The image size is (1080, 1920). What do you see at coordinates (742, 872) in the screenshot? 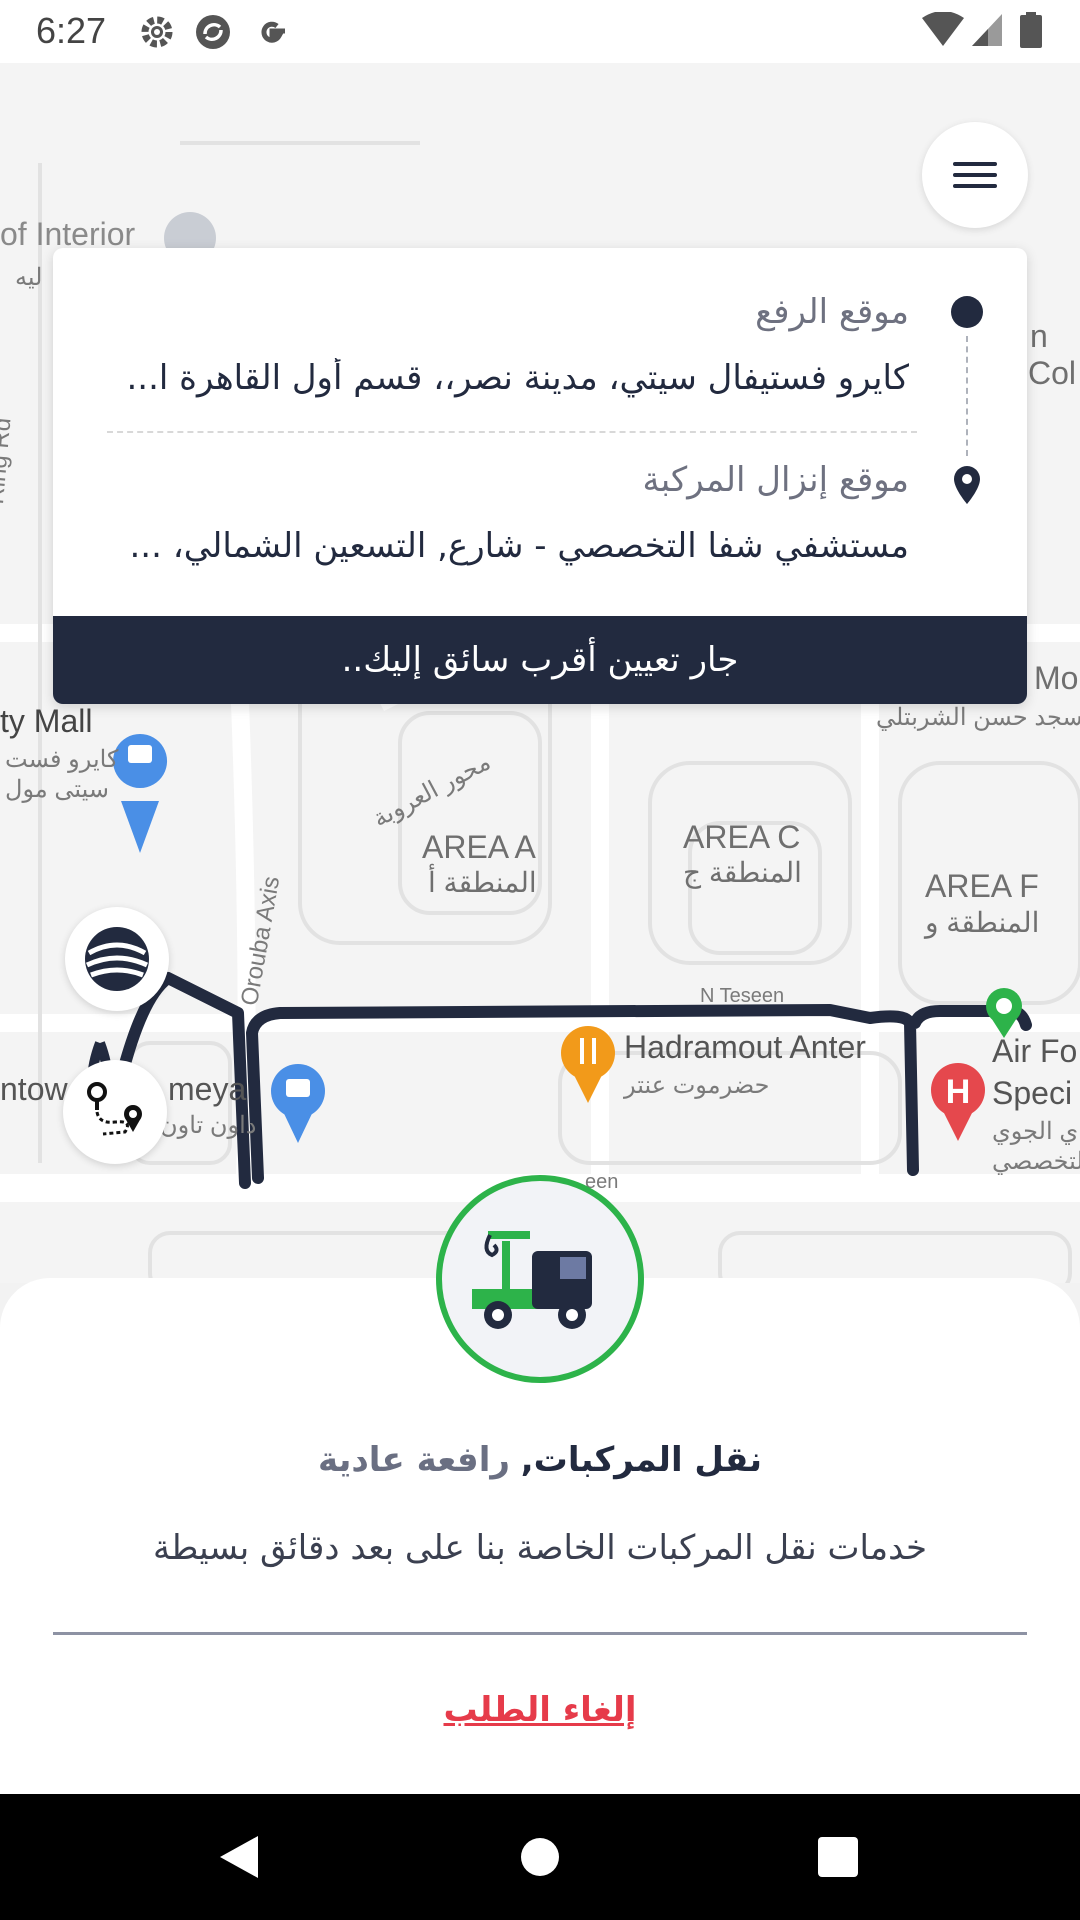
I see `map-label: المنطقة ج` at bounding box center [742, 872].